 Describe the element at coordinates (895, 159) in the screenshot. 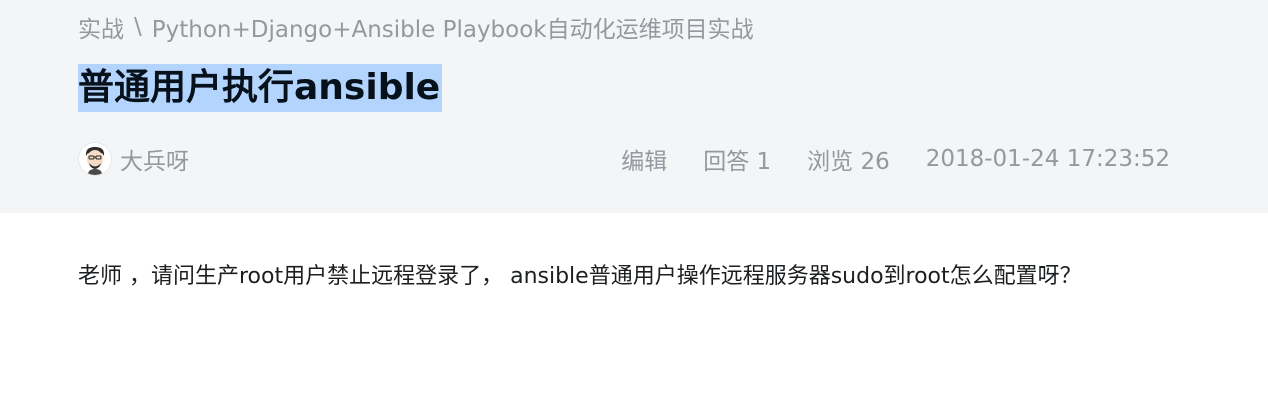

I see `question-stats: 编辑 回答 1 浏览 26 2018-01-24 17:23:52` at that location.